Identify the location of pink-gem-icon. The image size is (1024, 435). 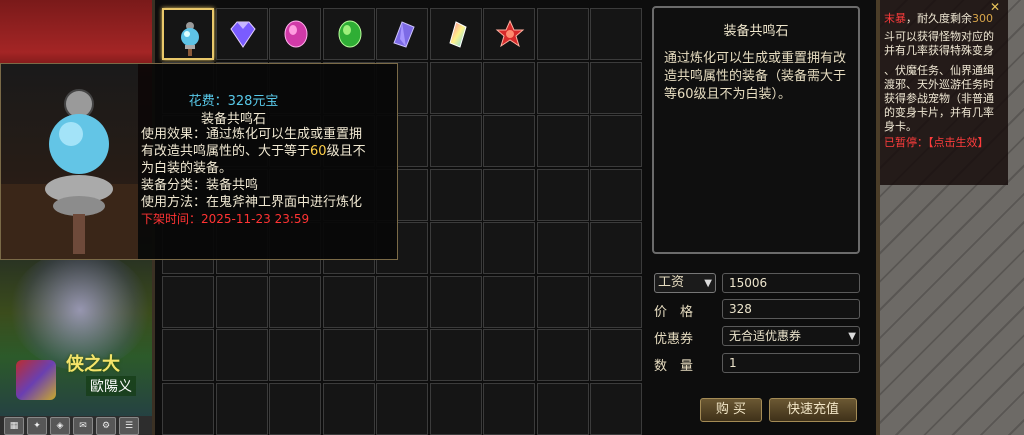
(296, 34).